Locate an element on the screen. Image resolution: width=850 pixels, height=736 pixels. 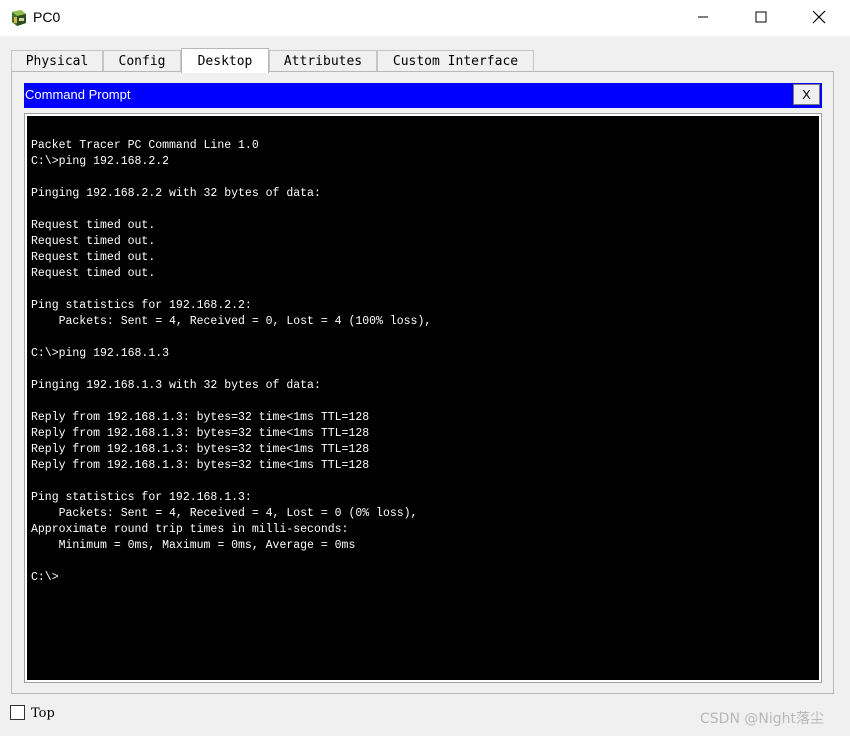
title-bar: PC0 is located at coordinates (425, 18).